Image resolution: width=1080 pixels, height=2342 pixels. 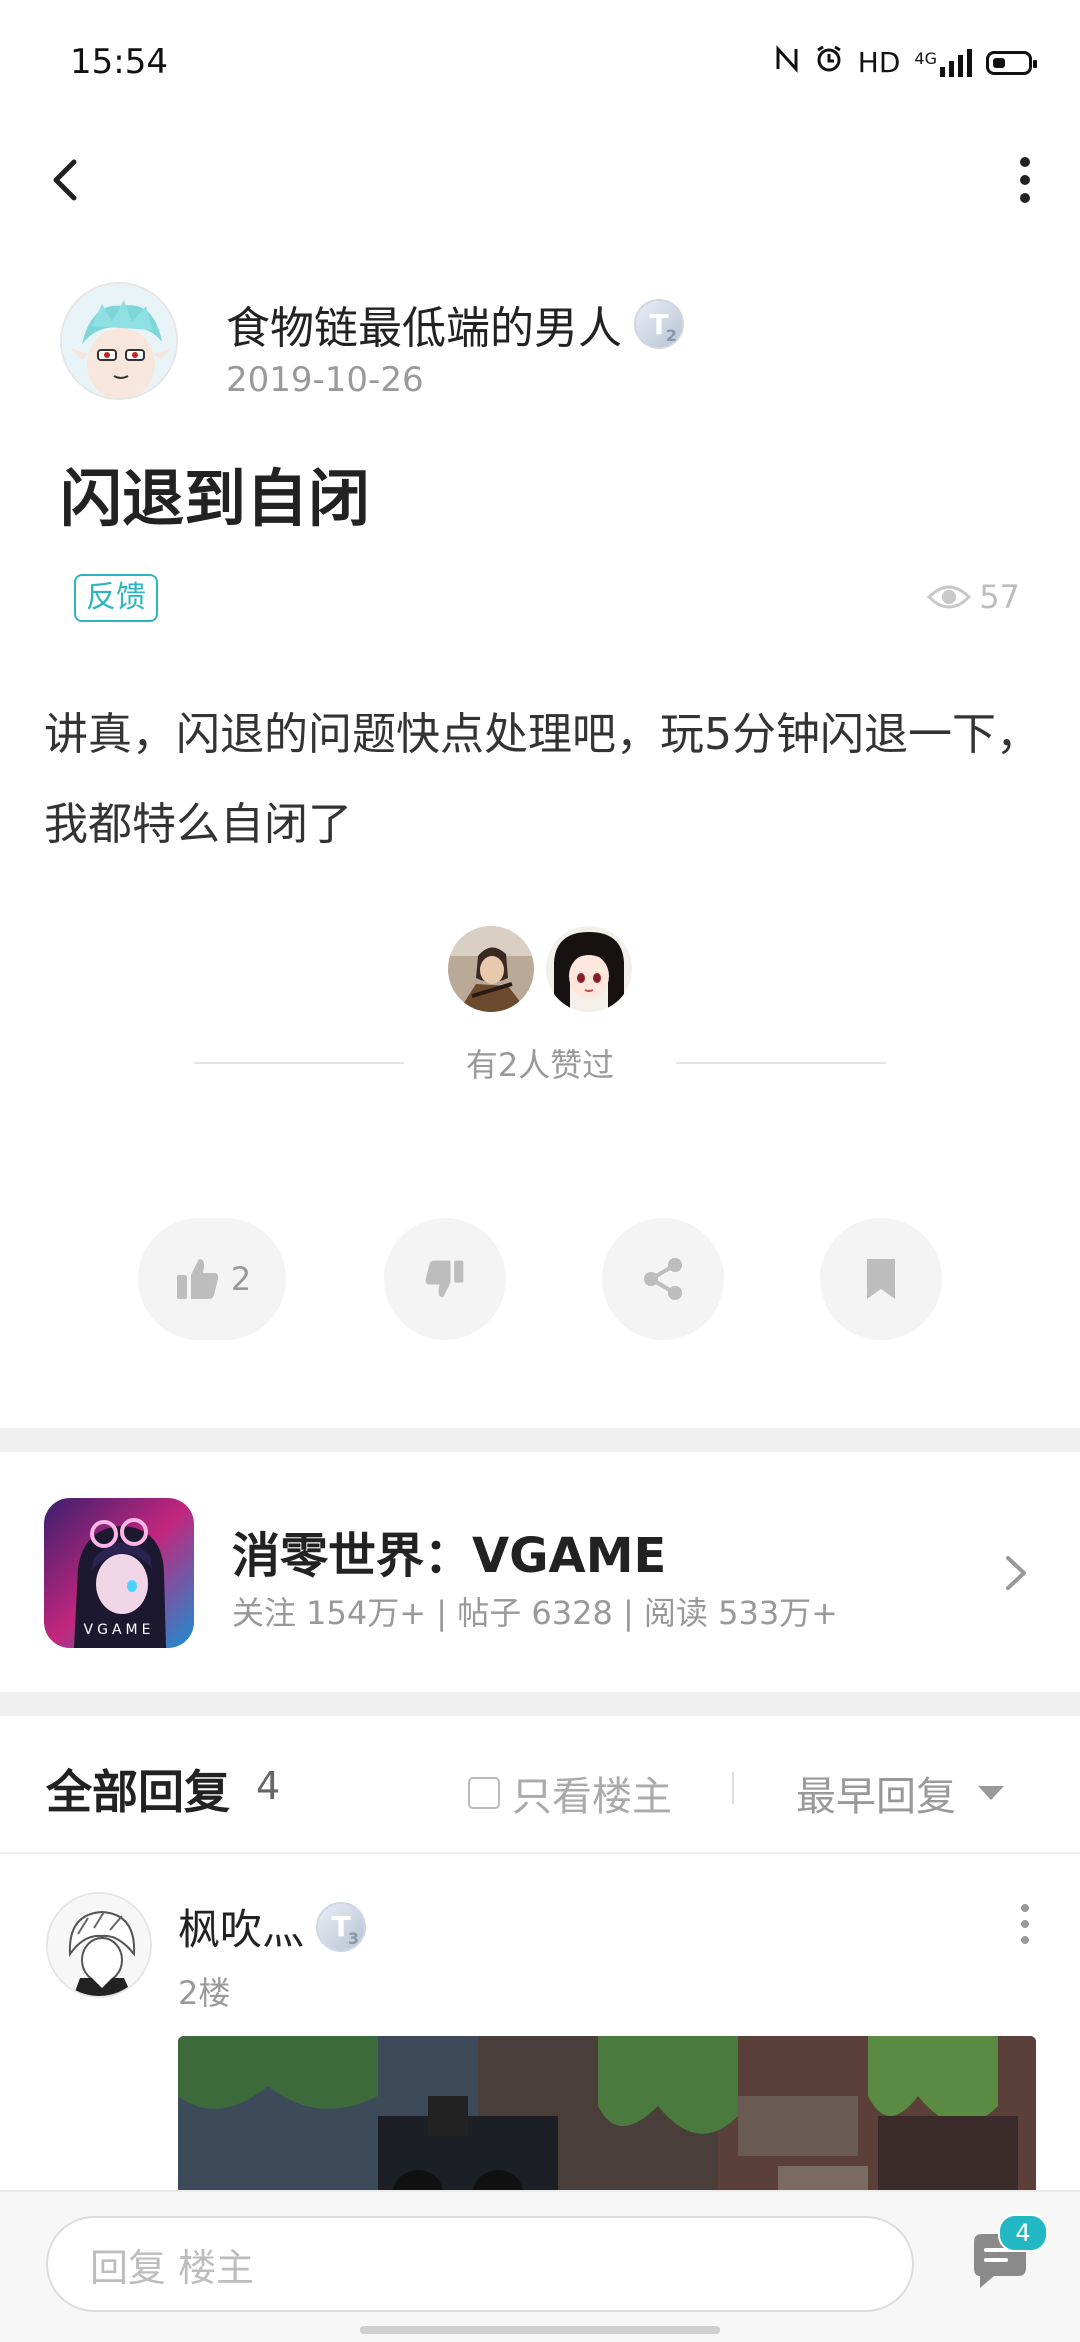 What do you see at coordinates (540, 1853) in the screenshot?
I see `divider-line` at bounding box center [540, 1853].